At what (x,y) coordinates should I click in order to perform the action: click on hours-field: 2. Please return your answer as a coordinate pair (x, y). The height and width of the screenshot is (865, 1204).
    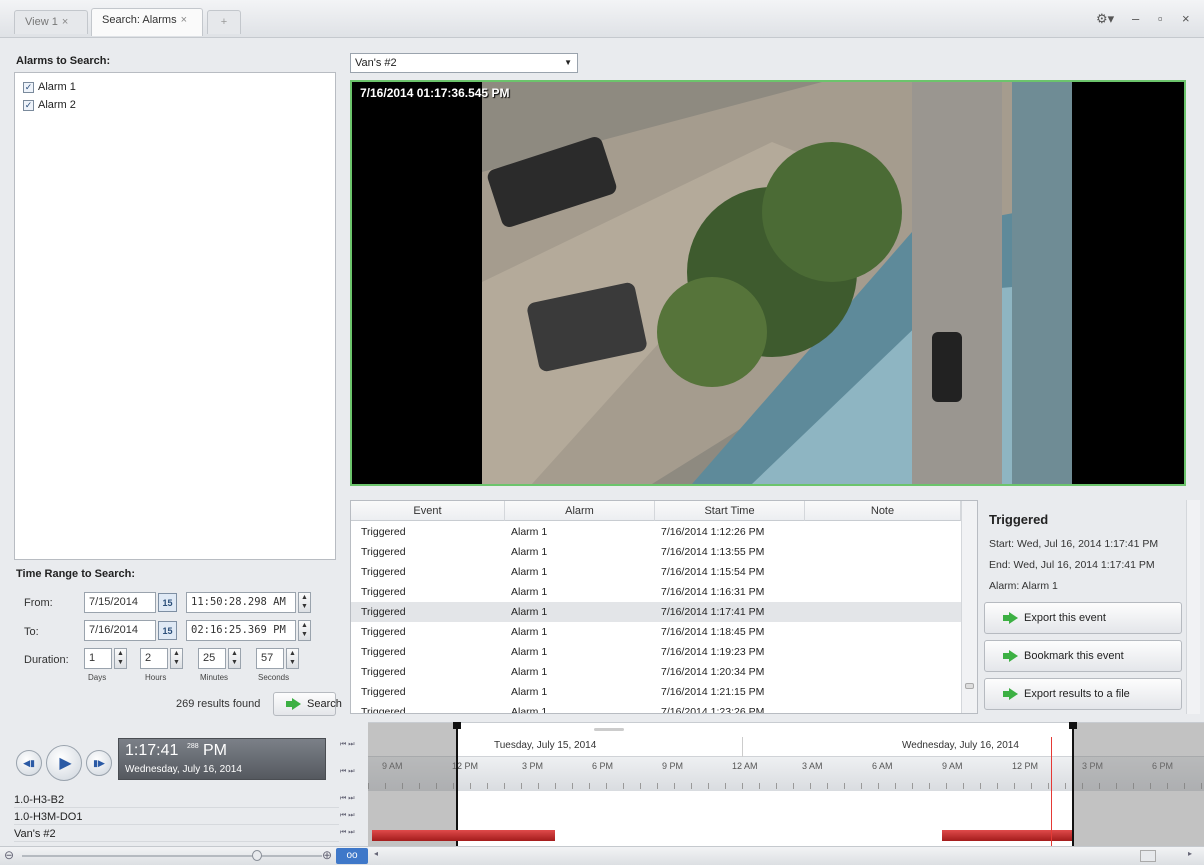
    Looking at the image, I should click on (154, 658).